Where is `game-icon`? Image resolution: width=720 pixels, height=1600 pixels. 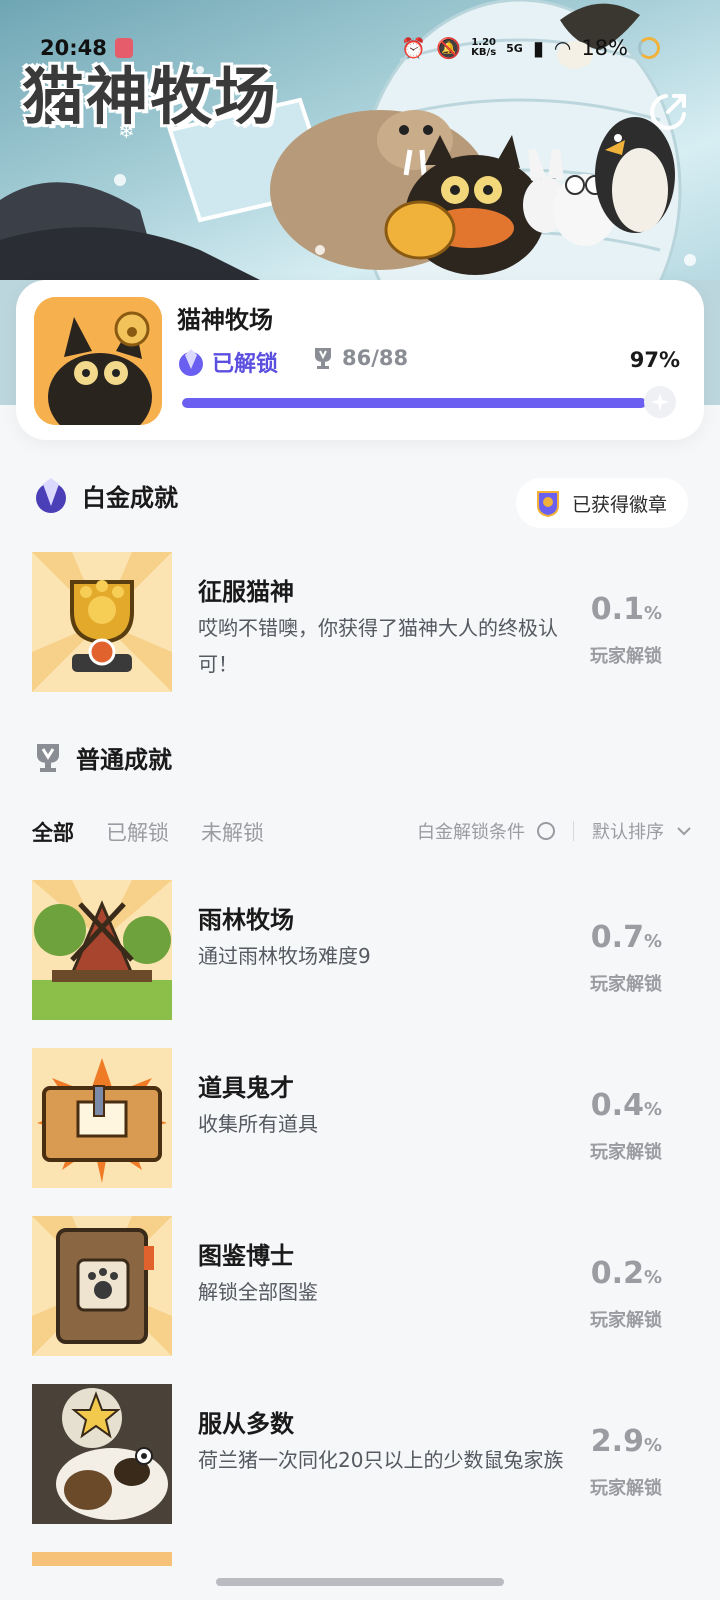
game-icon is located at coordinates (98, 361).